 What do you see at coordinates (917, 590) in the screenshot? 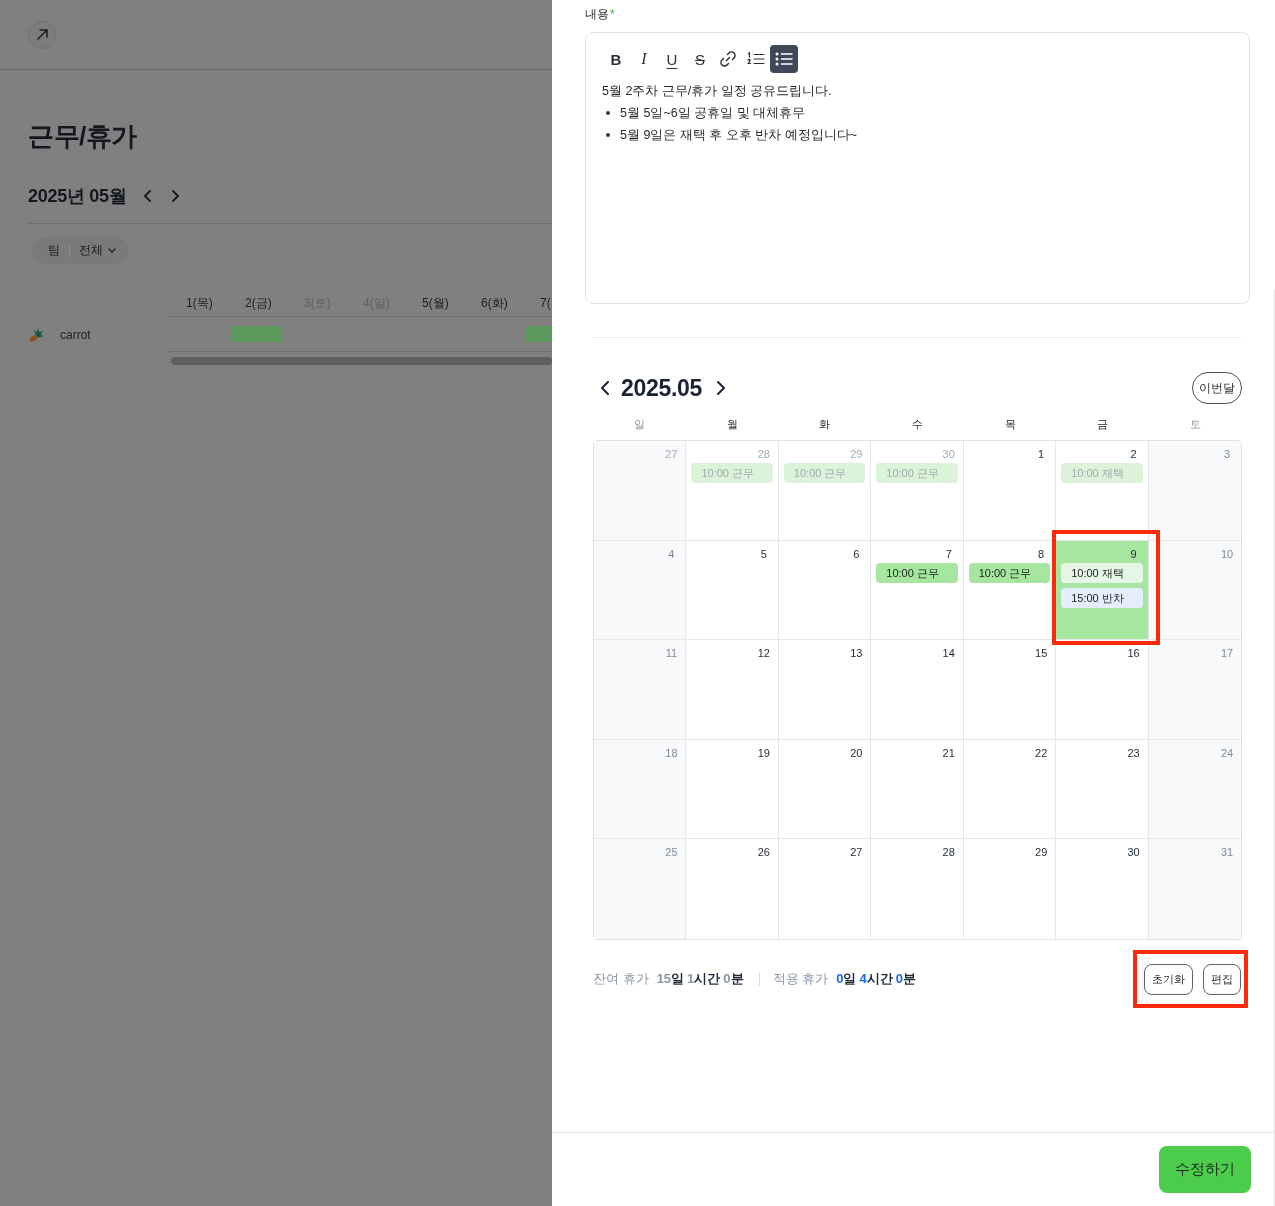
I see `calendar-day-cell: 7 10:00 근무` at bounding box center [917, 590].